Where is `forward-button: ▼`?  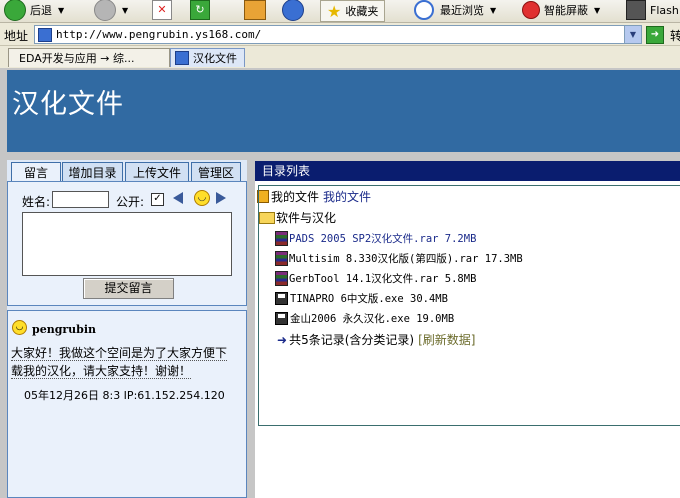
forward-button: ▼ is located at coordinates (111, 10).